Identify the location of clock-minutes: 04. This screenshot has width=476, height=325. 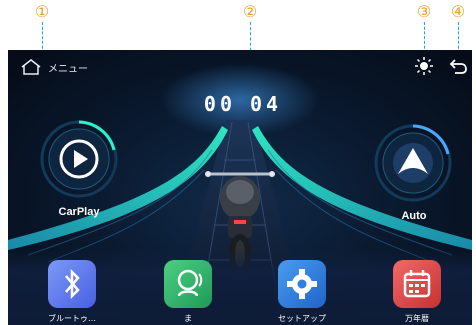
(266, 104).